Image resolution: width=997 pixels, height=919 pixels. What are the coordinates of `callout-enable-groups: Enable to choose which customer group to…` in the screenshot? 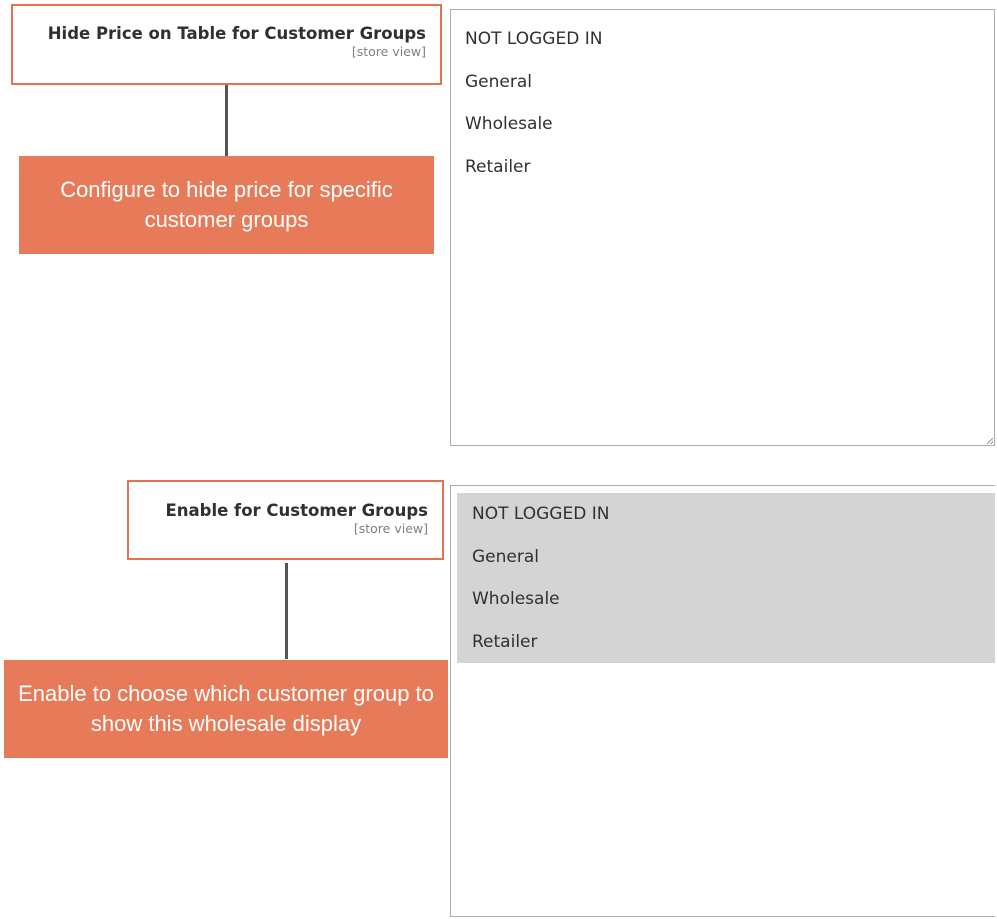 It's located at (226, 709).